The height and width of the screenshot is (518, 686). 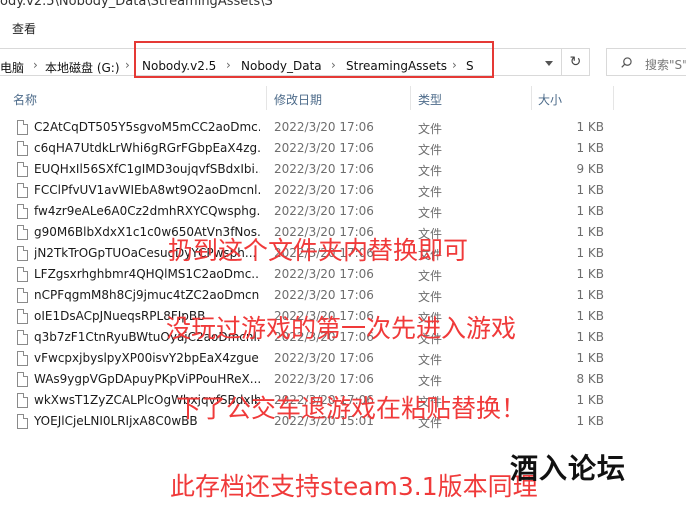 I want to click on column-header-type: 类型, so click(x=430, y=99).